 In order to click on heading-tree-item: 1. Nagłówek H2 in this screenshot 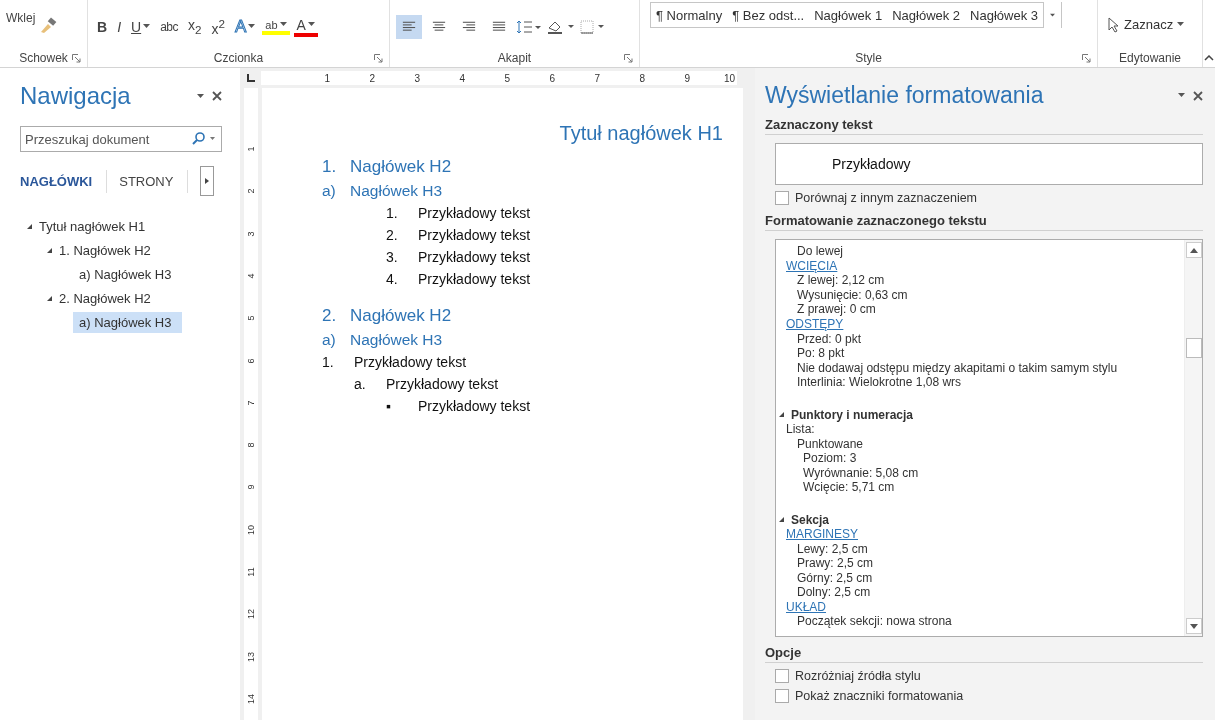, I will do `click(107, 250)`.